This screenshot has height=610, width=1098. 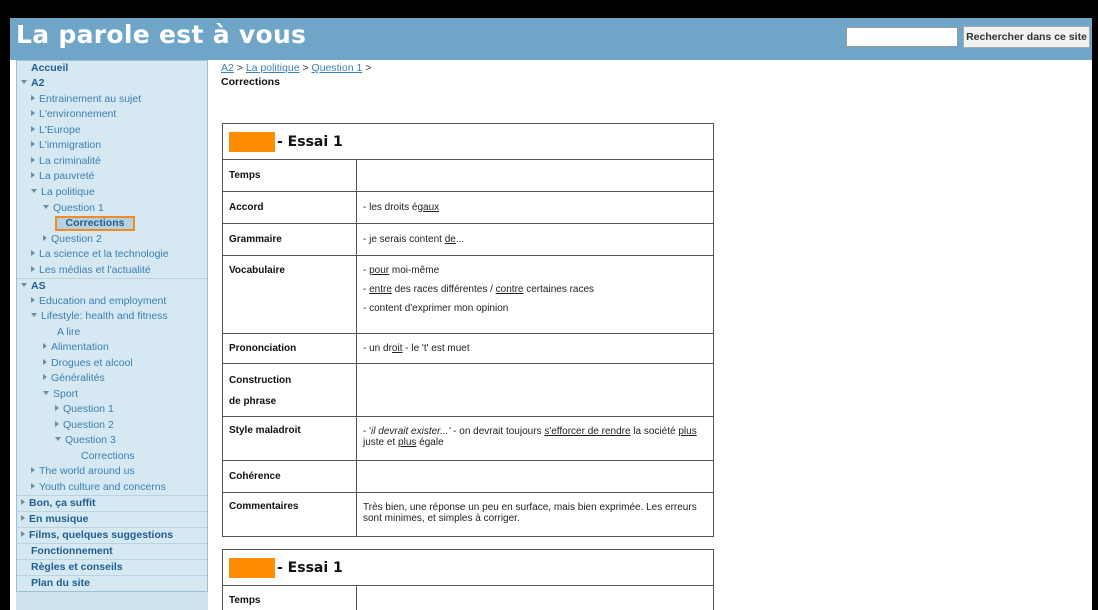 What do you see at coordinates (112, 285) in the screenshot?
I see `sidebar-item-as: AS` at bounding box center [112, 285].